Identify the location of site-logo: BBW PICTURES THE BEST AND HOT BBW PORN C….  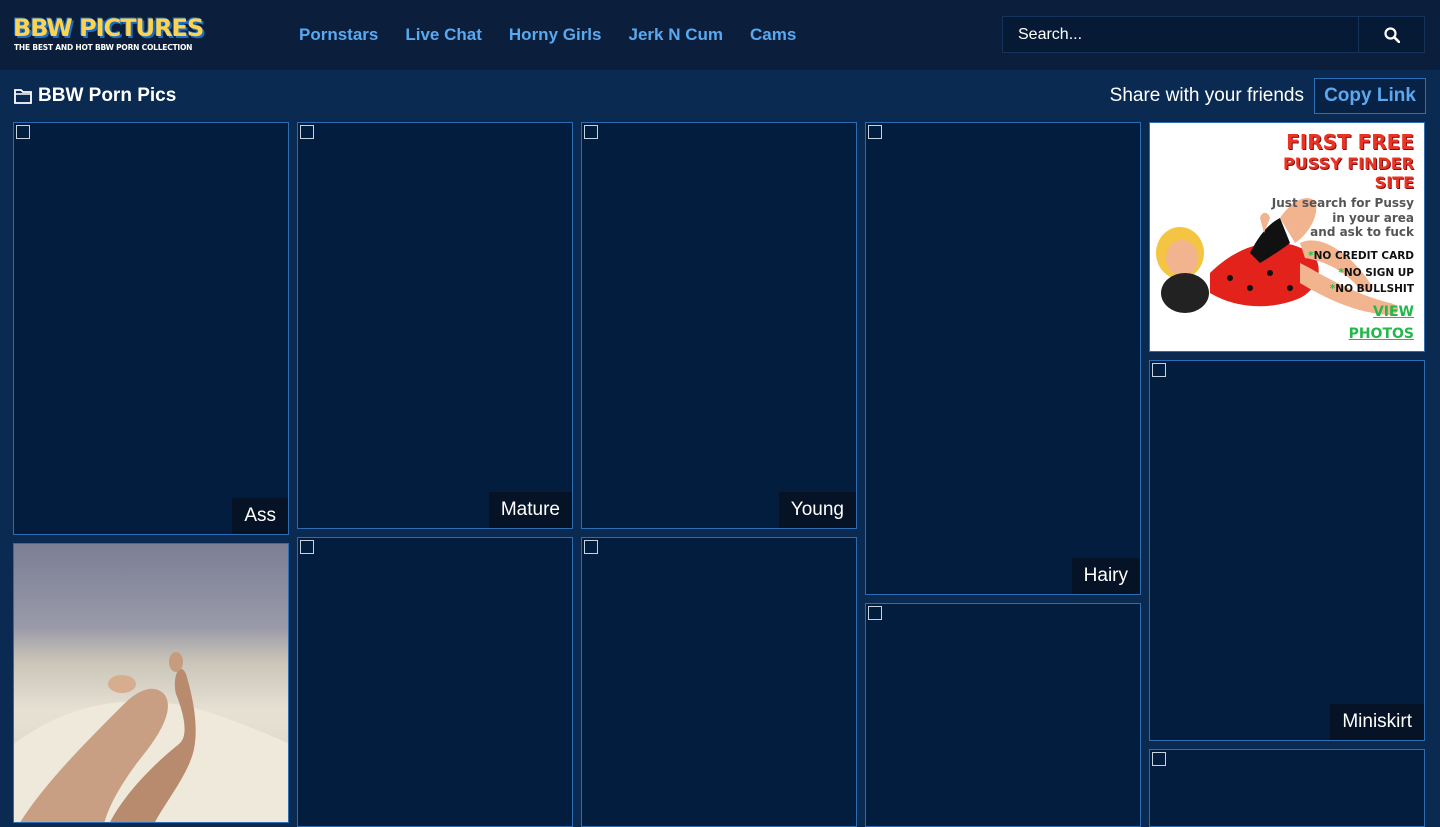
(108, 35).